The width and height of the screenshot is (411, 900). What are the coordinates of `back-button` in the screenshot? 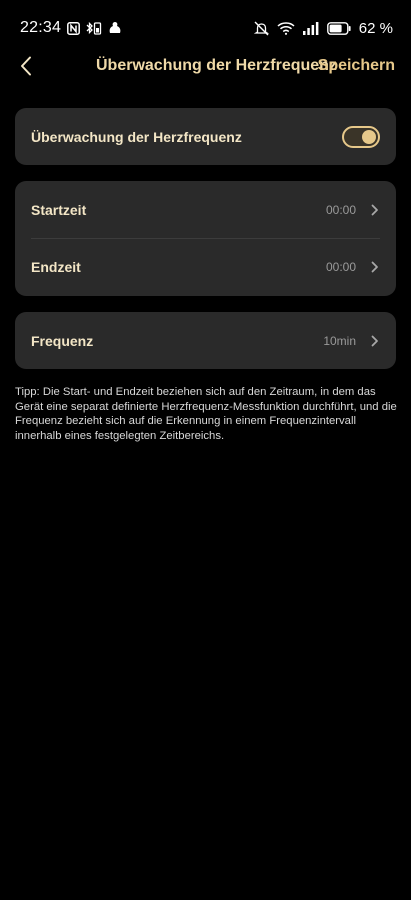 It's located at (26, 68).